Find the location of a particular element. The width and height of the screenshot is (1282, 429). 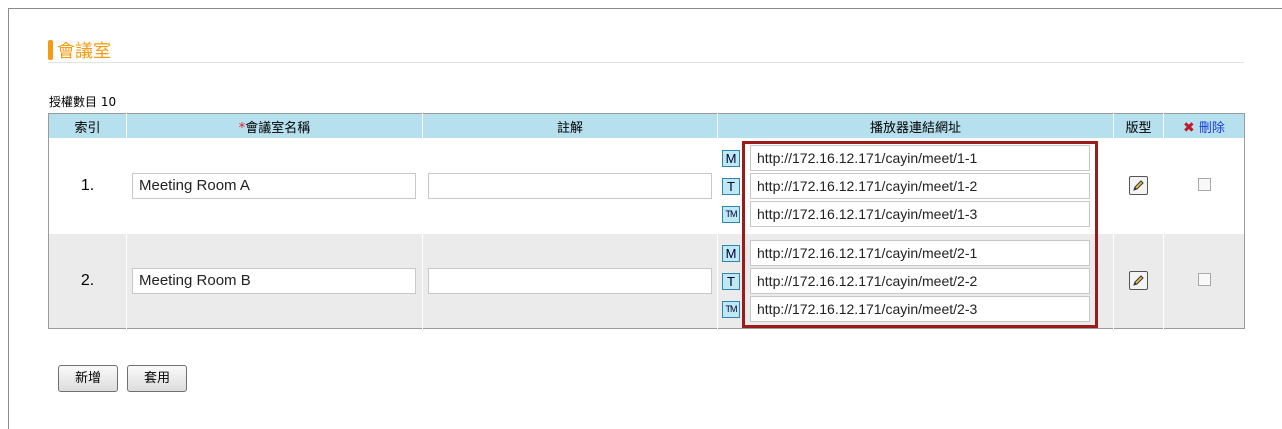

apply-button: 套用 is located at coordinates (157, 378).